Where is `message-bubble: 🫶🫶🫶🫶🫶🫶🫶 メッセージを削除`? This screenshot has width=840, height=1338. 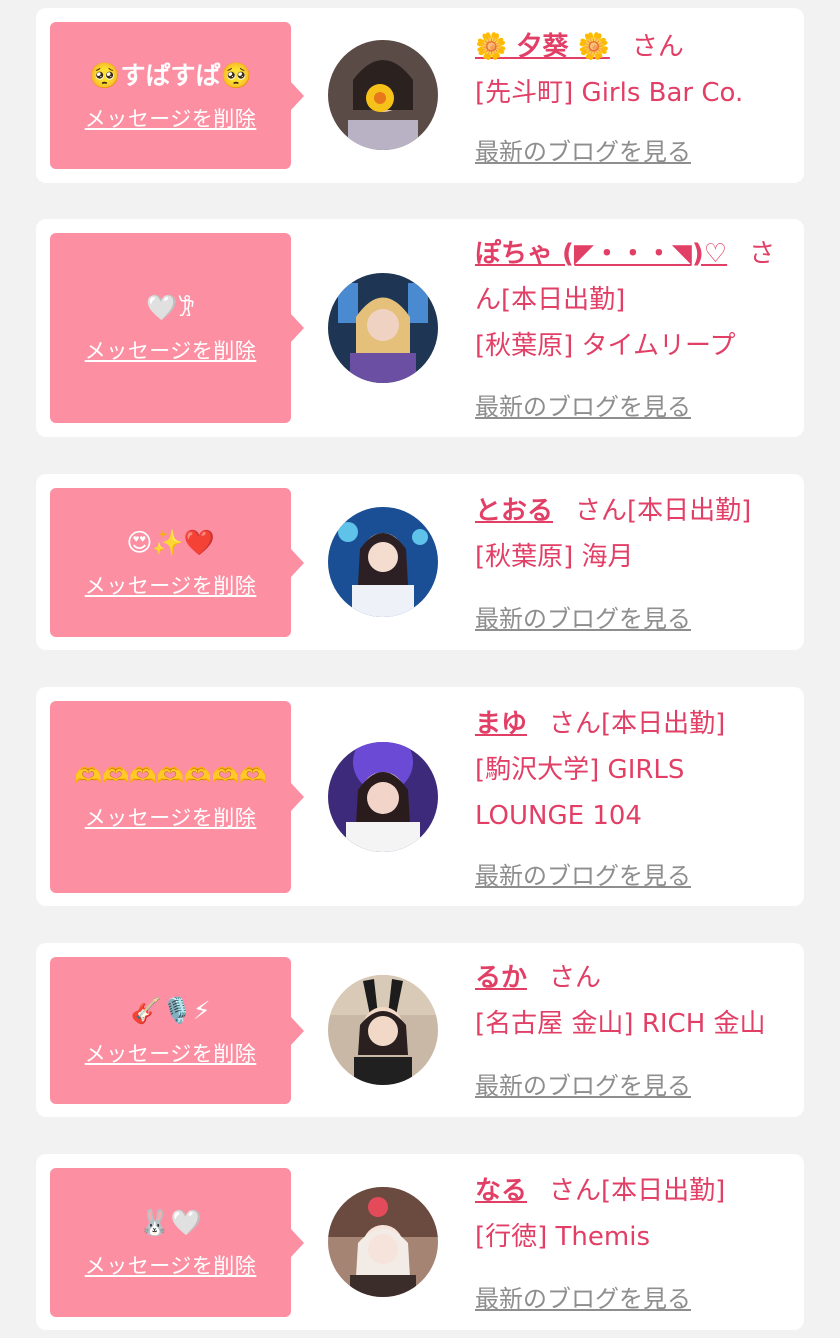 message-bubble: 🫶🫶🫶🫶🫶🫶🫶 メッセージを削除 is located at coordinates (177, 797).